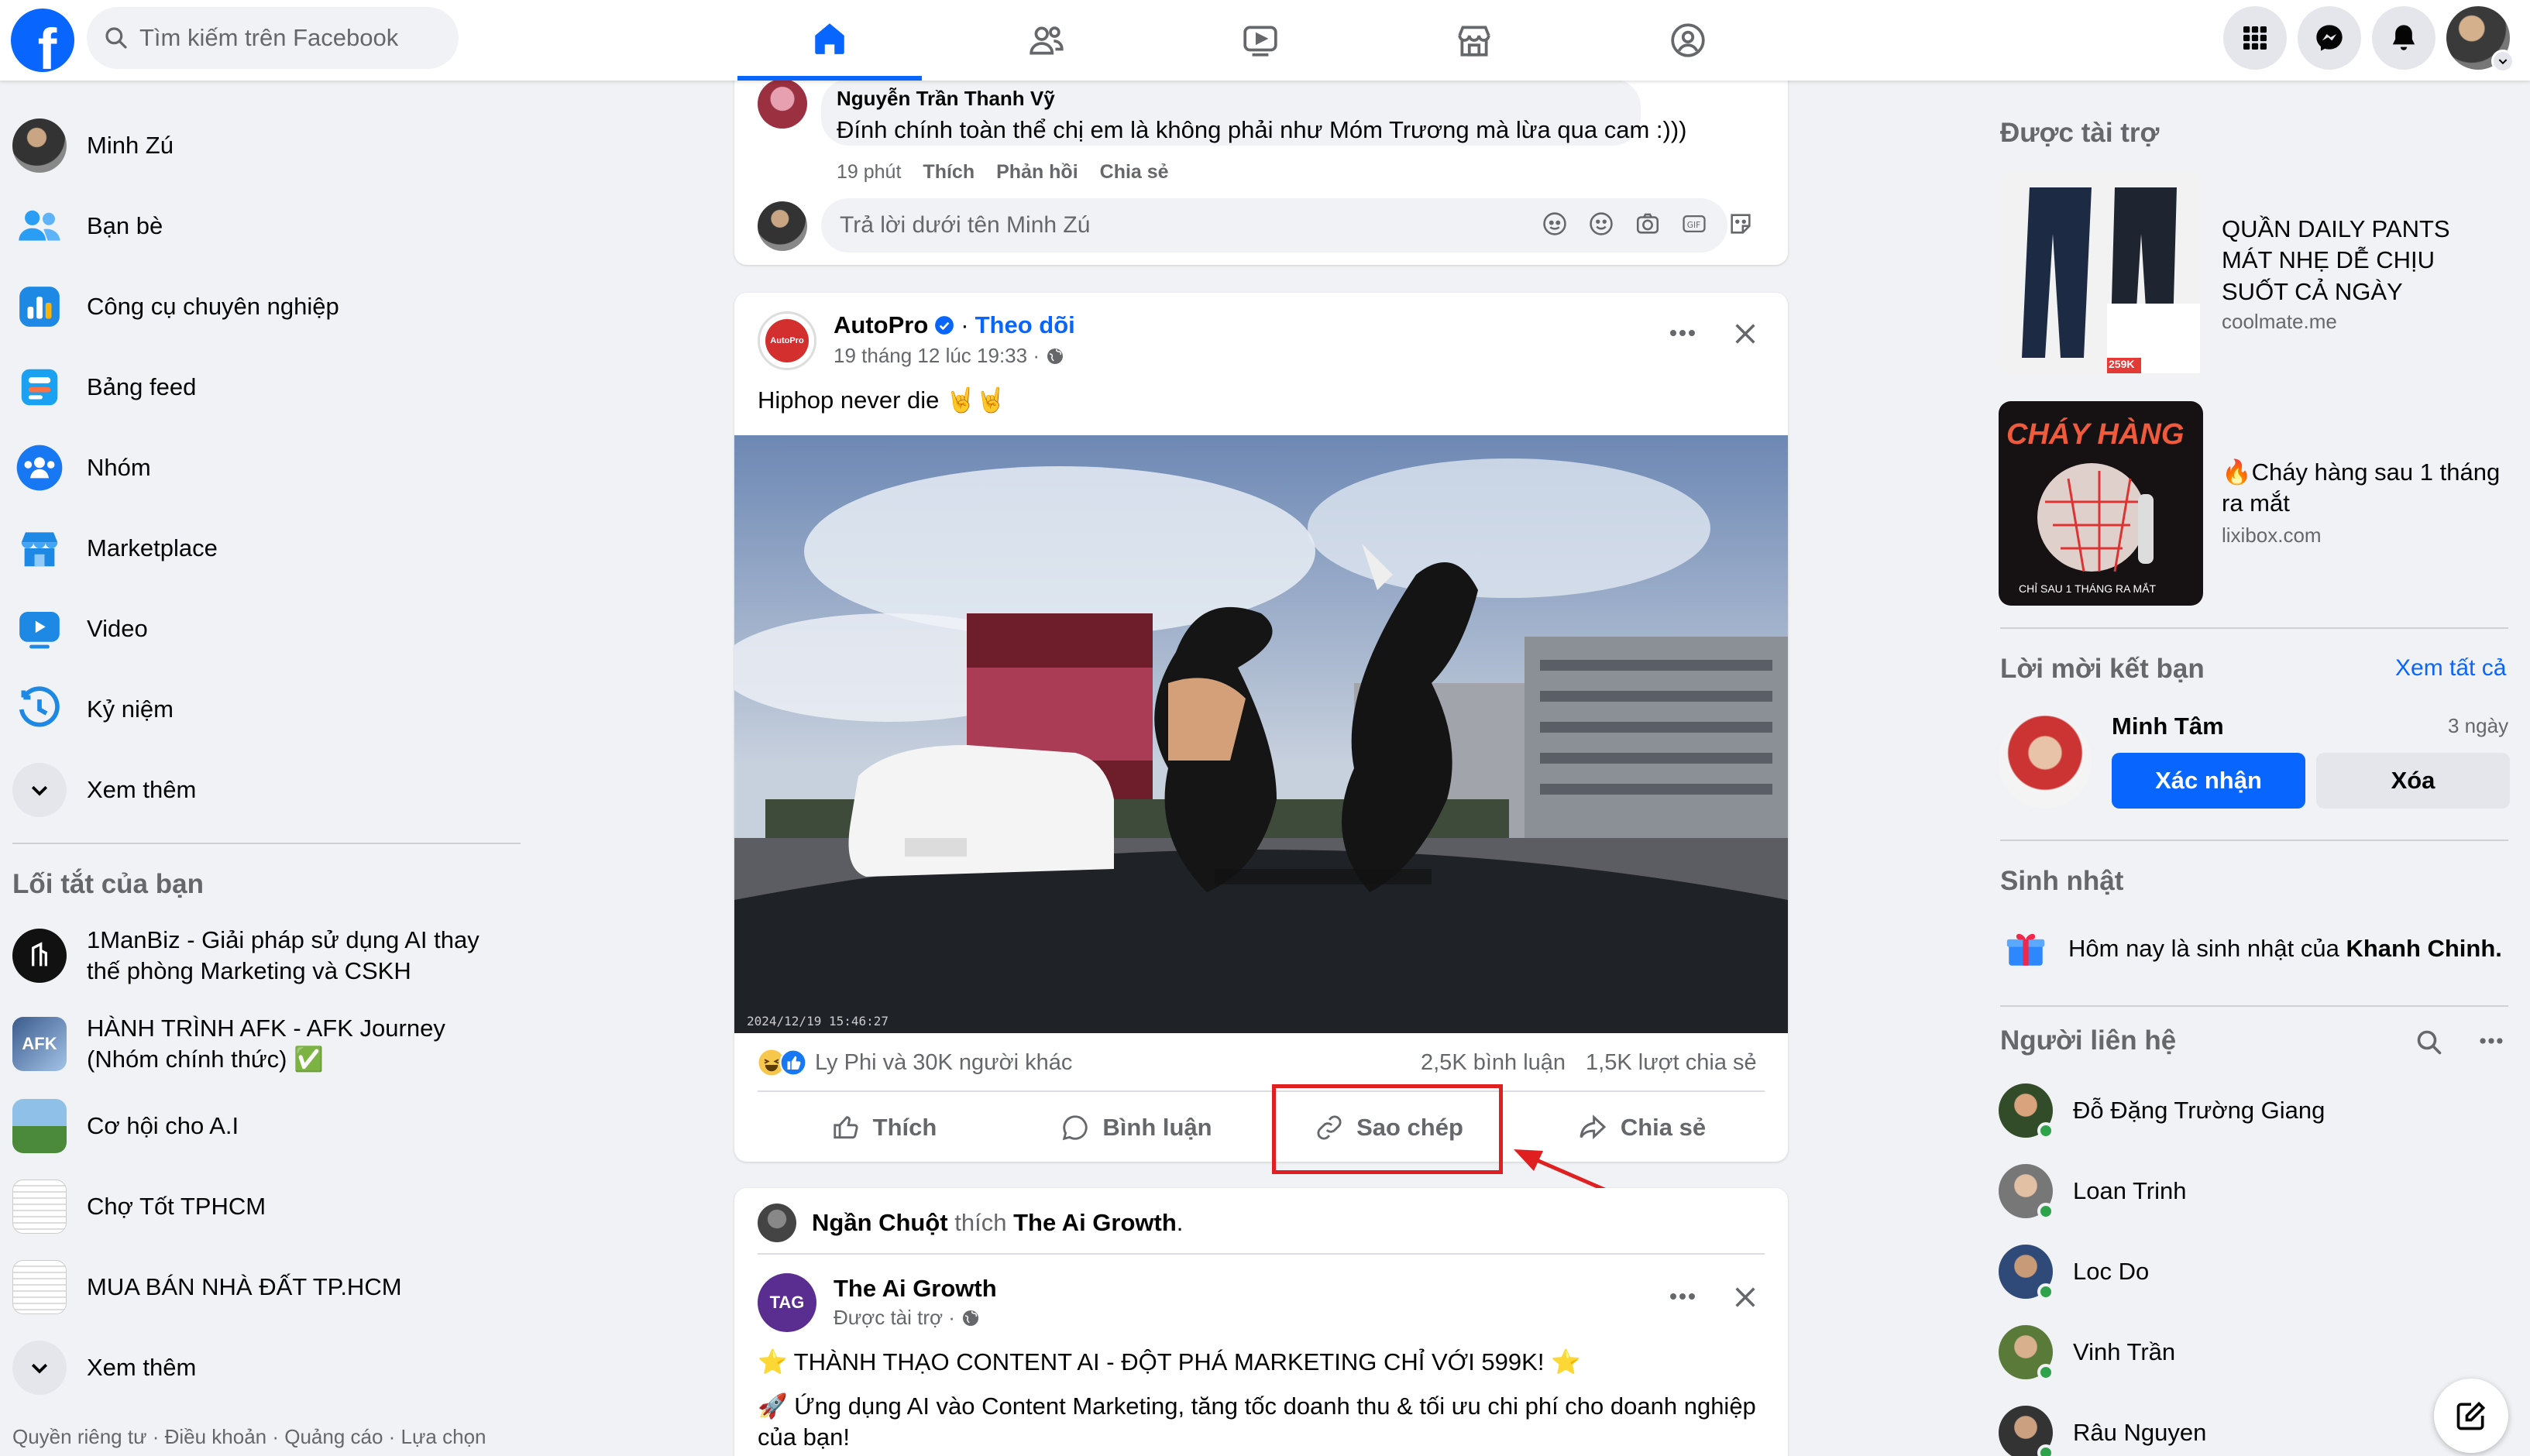 The height and width of the screenshot is (1456, 2530). I want to click on contacts-heading: Người liên hệ, so click(2088, 1041).